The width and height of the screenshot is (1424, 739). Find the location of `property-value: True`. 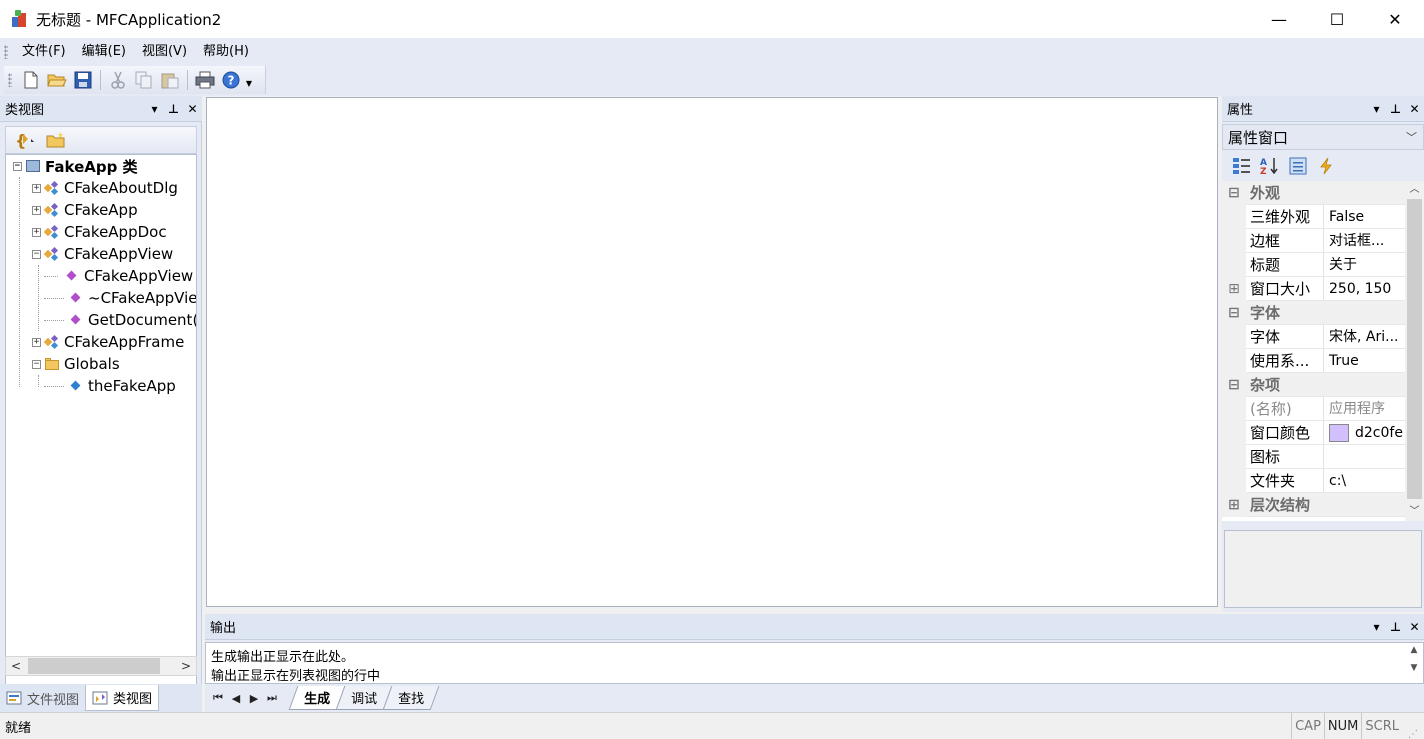

property-value: True is located at coordinates (1364, 360).